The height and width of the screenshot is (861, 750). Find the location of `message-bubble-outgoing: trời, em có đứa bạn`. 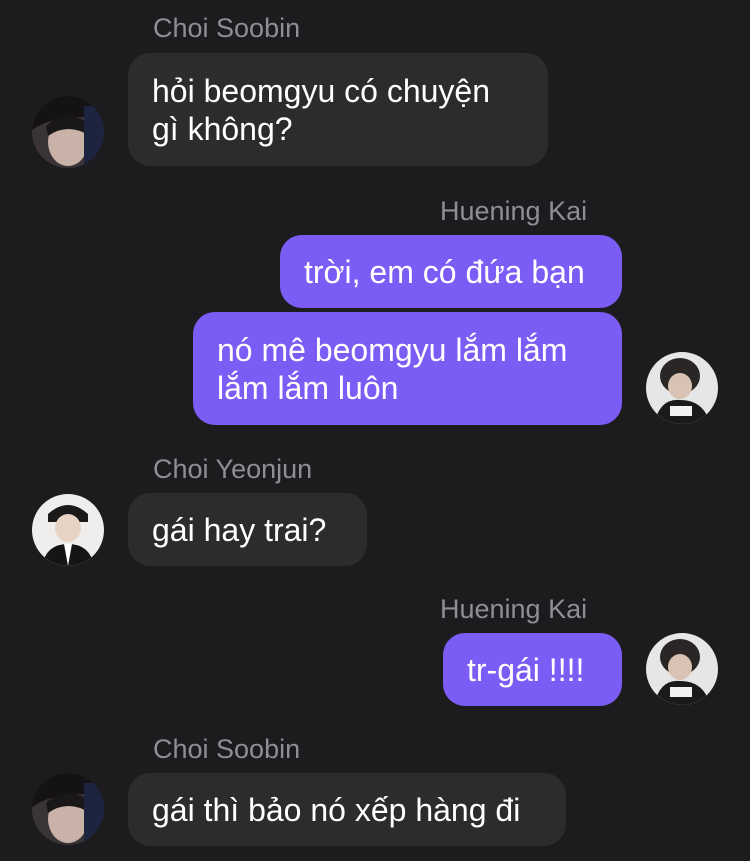

message-bubble-outgoing: trời, em có đứa bạn is located at coordinates (451, 271).